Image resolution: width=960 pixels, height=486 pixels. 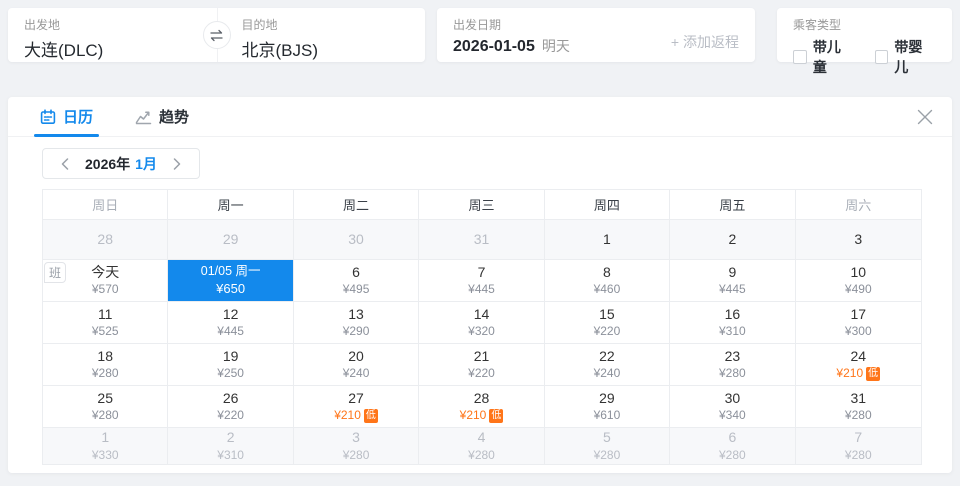 I want to click on day-label: 10, so click(x=858, y=271).